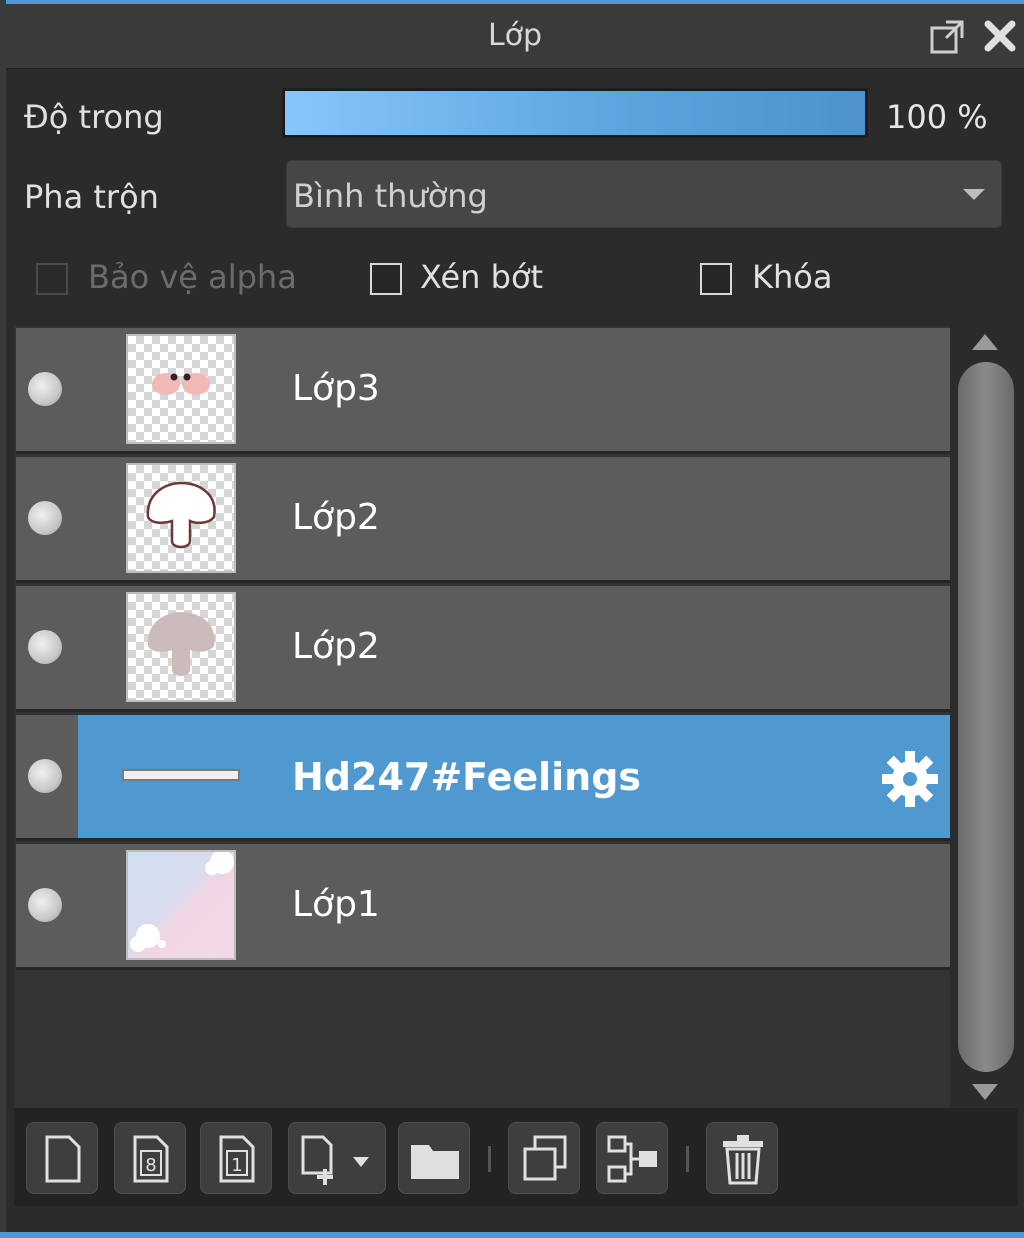  I want to click on panel-title: Lớp, so click(515, 35).